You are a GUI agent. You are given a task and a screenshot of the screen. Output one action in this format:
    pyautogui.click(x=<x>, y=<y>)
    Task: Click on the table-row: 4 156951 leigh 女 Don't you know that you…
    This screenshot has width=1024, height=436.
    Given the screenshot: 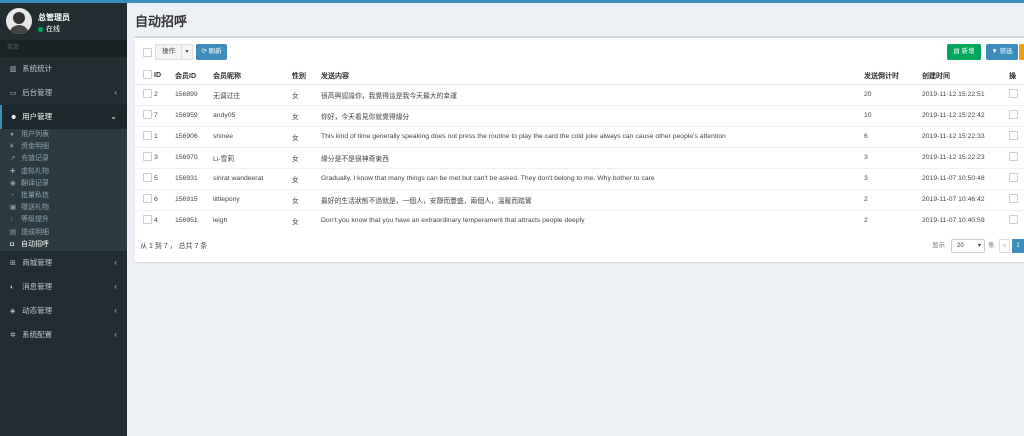 What is the action you would take?
    pyautogui.click(x=579, y=220)
    